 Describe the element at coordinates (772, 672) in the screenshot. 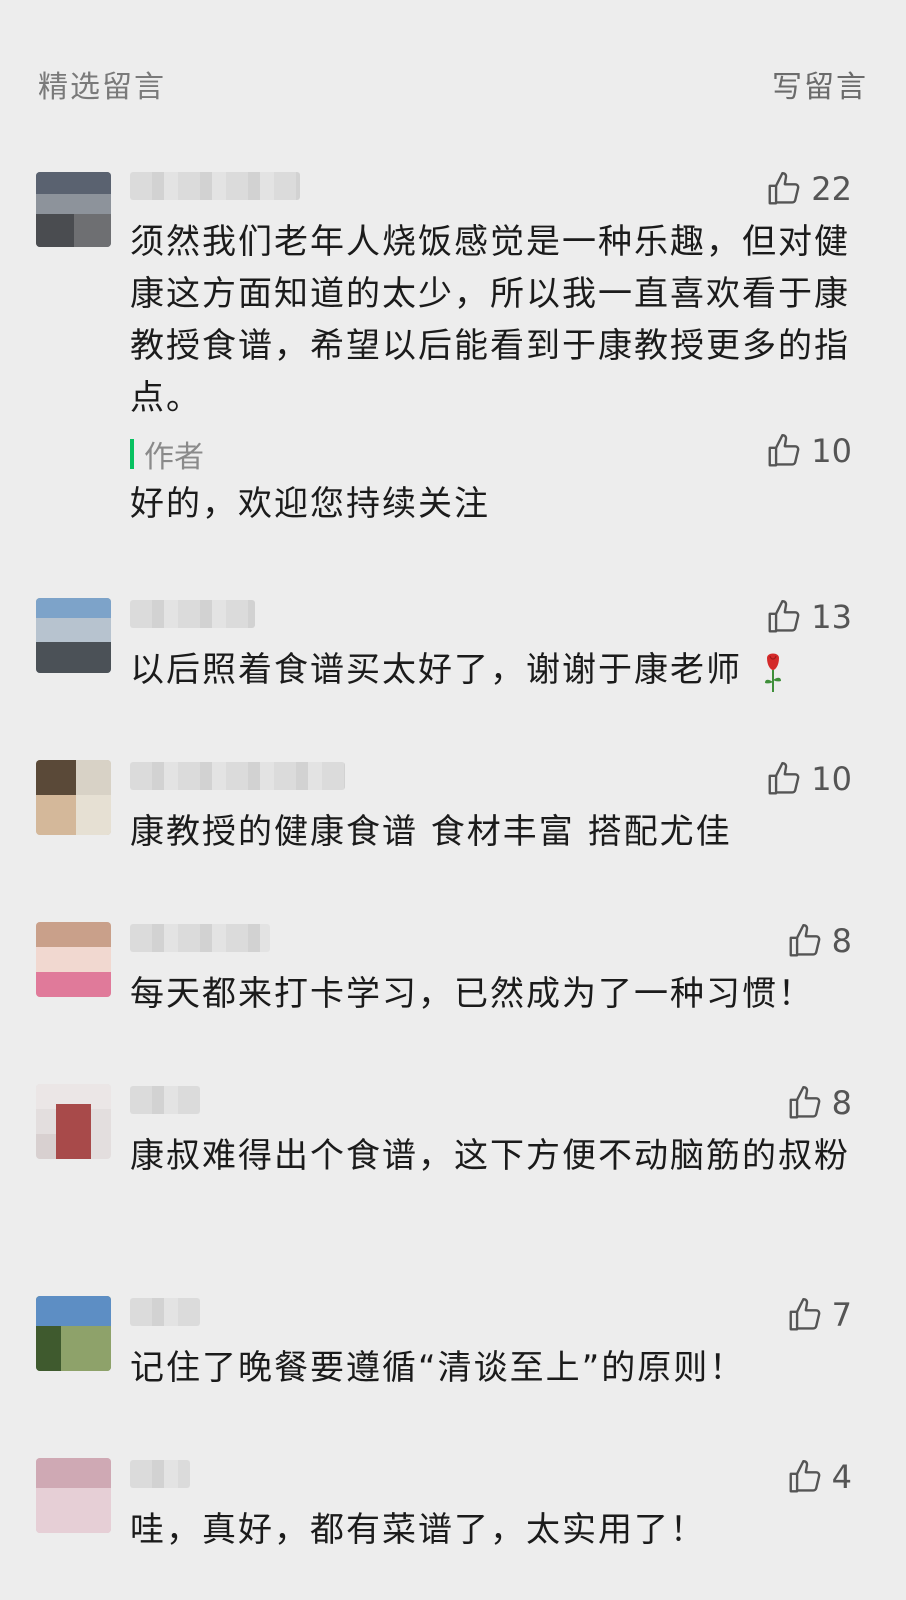

I see `rose-icon` at that location.